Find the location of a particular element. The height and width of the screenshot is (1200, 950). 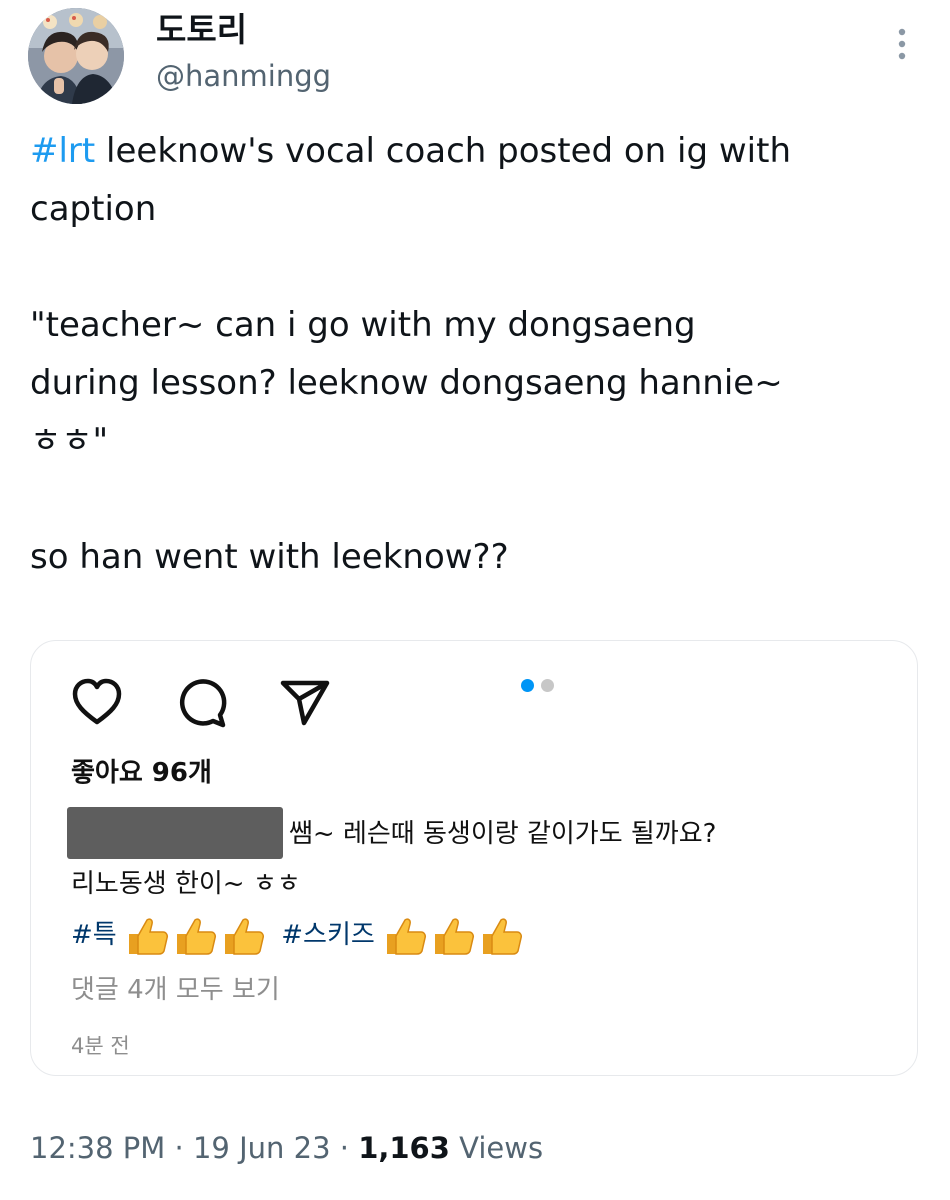

heart-icon is located at coordinates (97, 703).